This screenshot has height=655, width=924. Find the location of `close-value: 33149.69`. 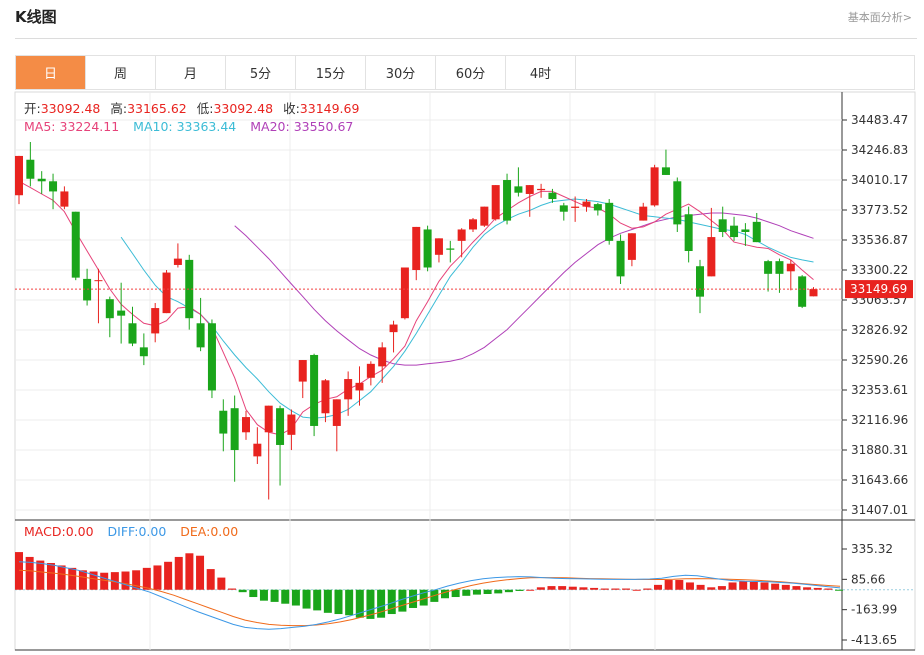

close-value: 33149.69 is located at coordinates (330, 108).